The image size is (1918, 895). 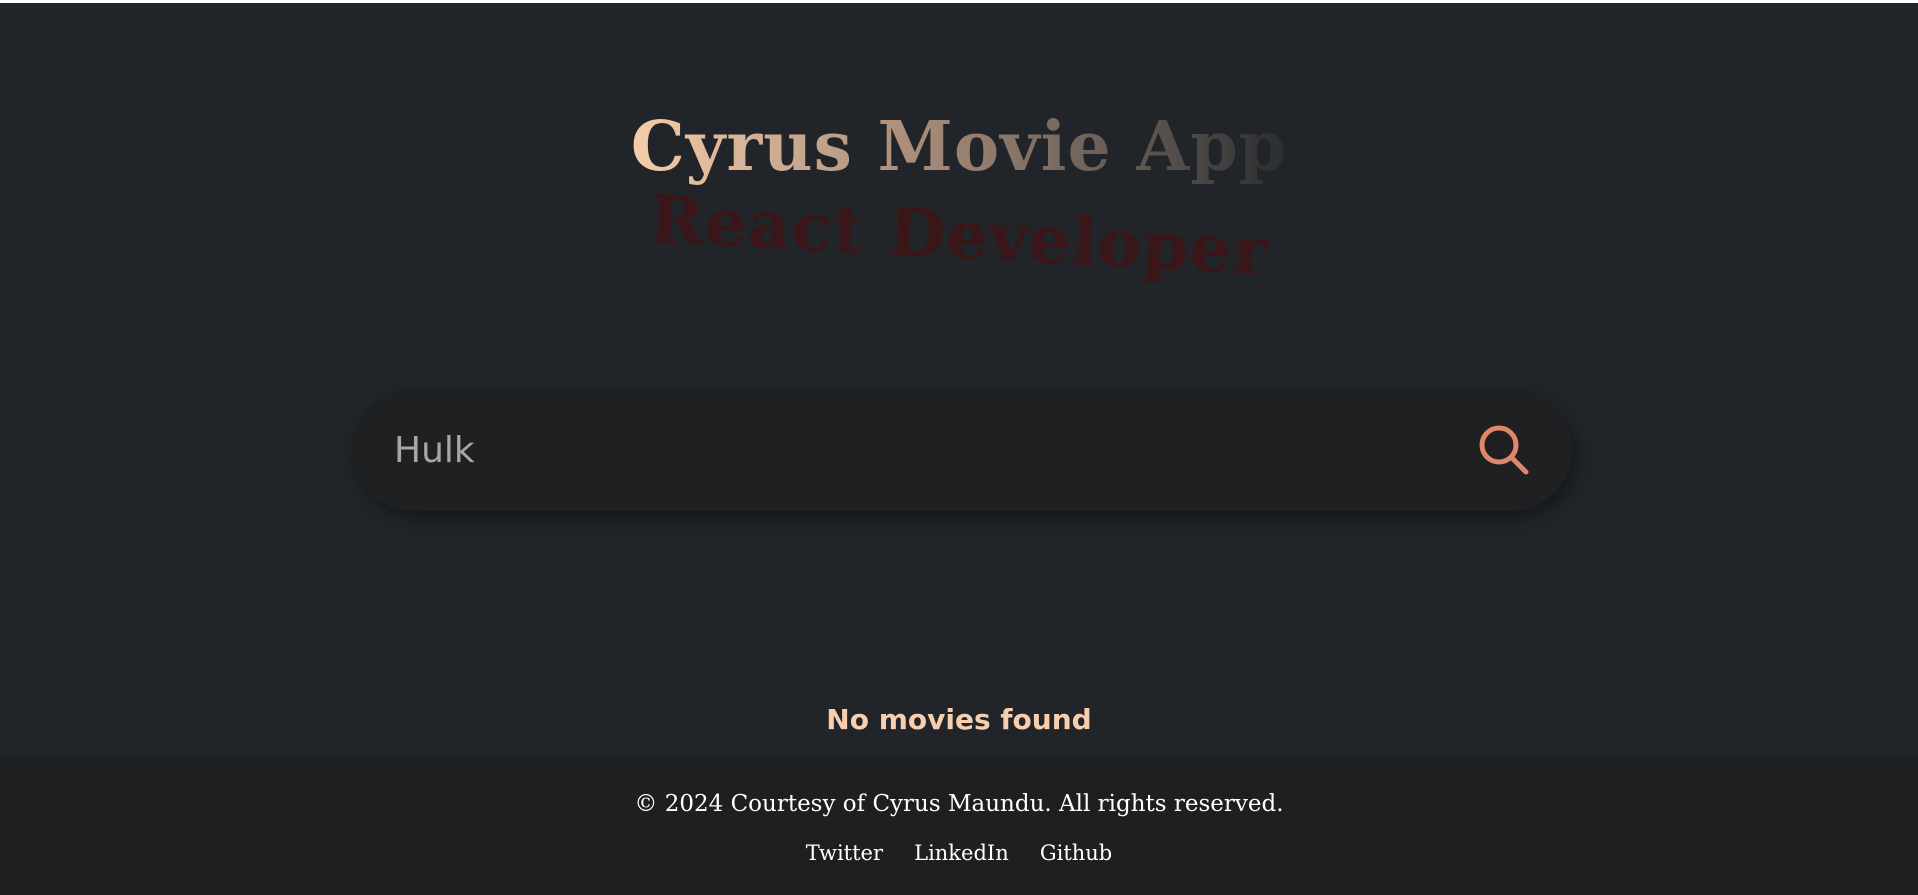 I want to click on footer-link-github: Github, so click(x=1076, y=853).